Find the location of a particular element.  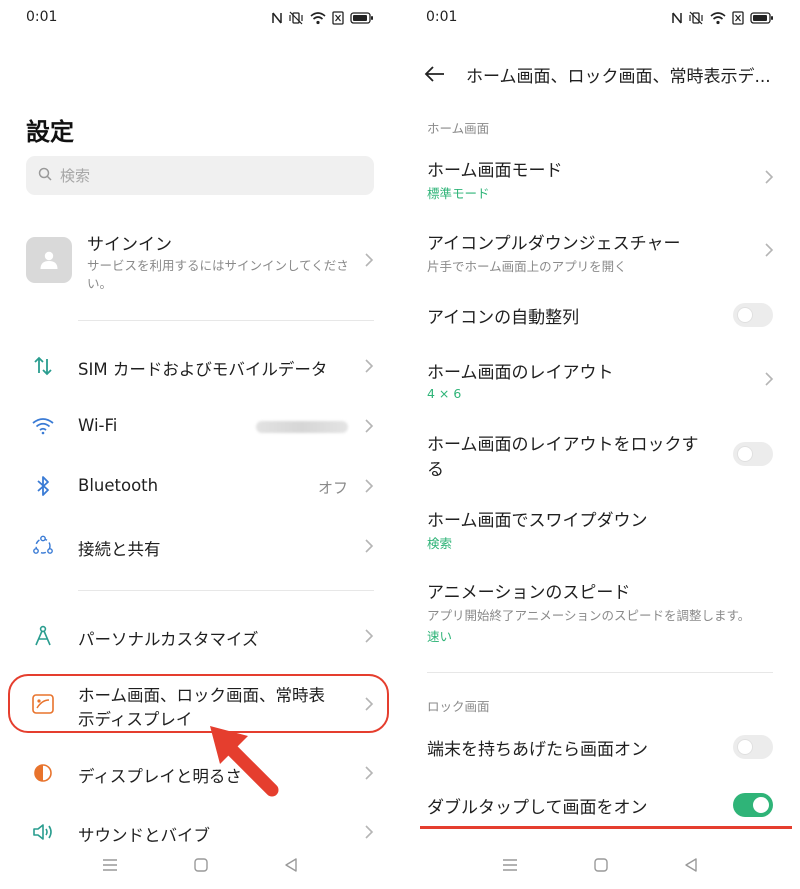

setting-title-line2: る is located at coordinates (435, 470).